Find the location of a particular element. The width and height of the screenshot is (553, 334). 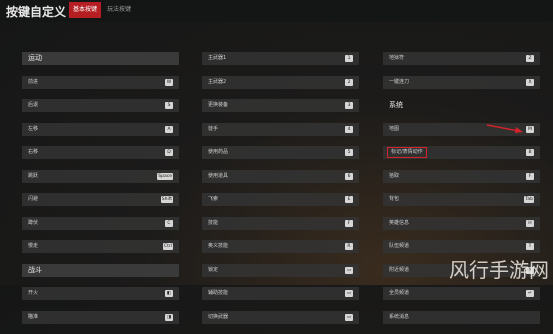

action-label: 慢走 is located at coordinates (33, 246).